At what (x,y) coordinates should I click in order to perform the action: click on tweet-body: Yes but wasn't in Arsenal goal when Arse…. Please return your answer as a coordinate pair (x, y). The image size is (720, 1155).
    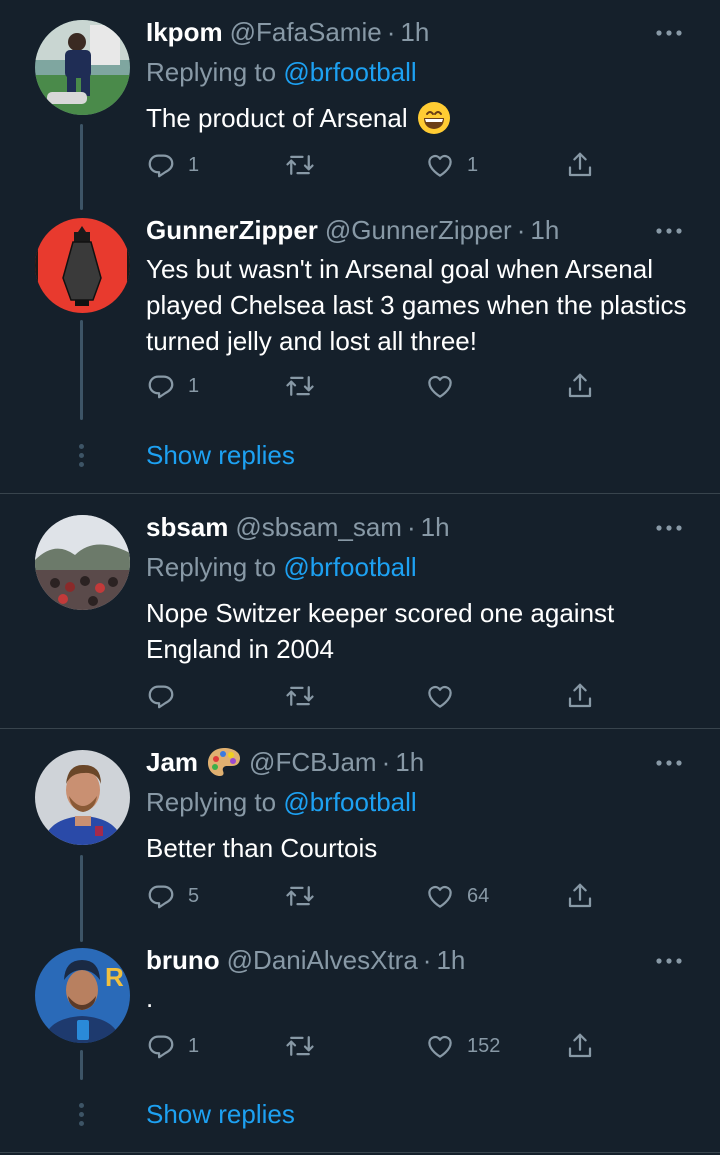
    Looking at the image, I should click on (416, 305).